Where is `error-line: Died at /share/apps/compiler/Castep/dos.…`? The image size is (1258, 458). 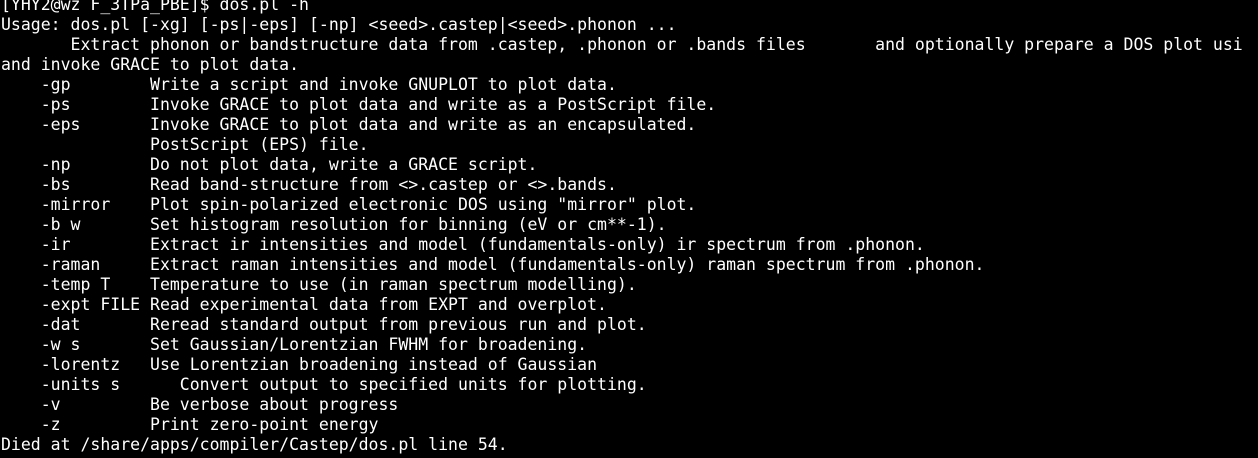
error-line: Died at /share/apps/compiler/Castep/dos.… is located at coordinates (254, 444).